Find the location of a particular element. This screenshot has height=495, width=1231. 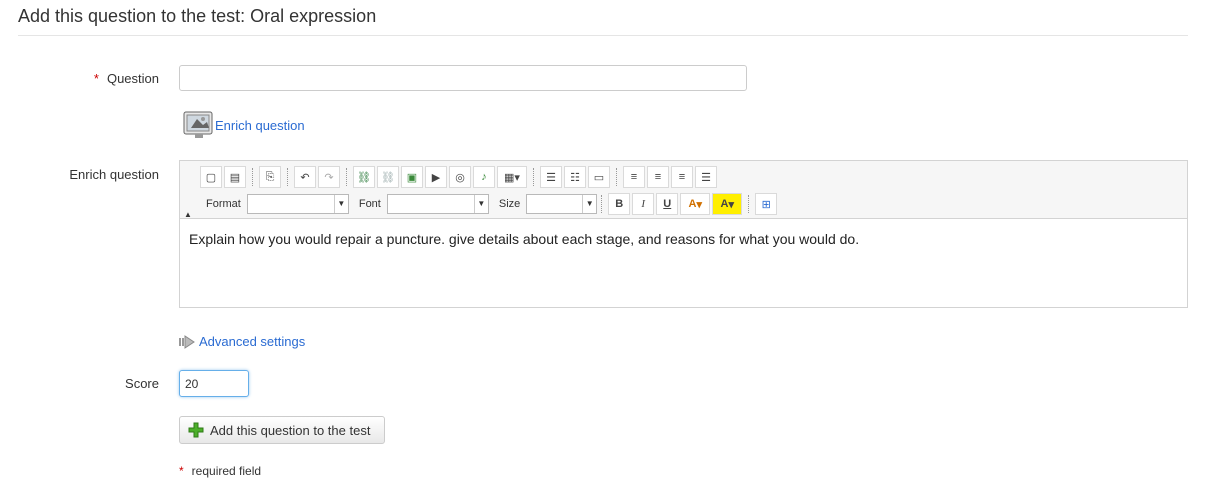

toolbar-row-1: ▢ ▤ ⎘ ↶ ↷ ⛓ ⛓ ▣ ▶ ◎ ♪ ▦▾ ☰ ☷ ▭ ≡ ≡ ≡ ☰ is located at coordinates (459, 177).